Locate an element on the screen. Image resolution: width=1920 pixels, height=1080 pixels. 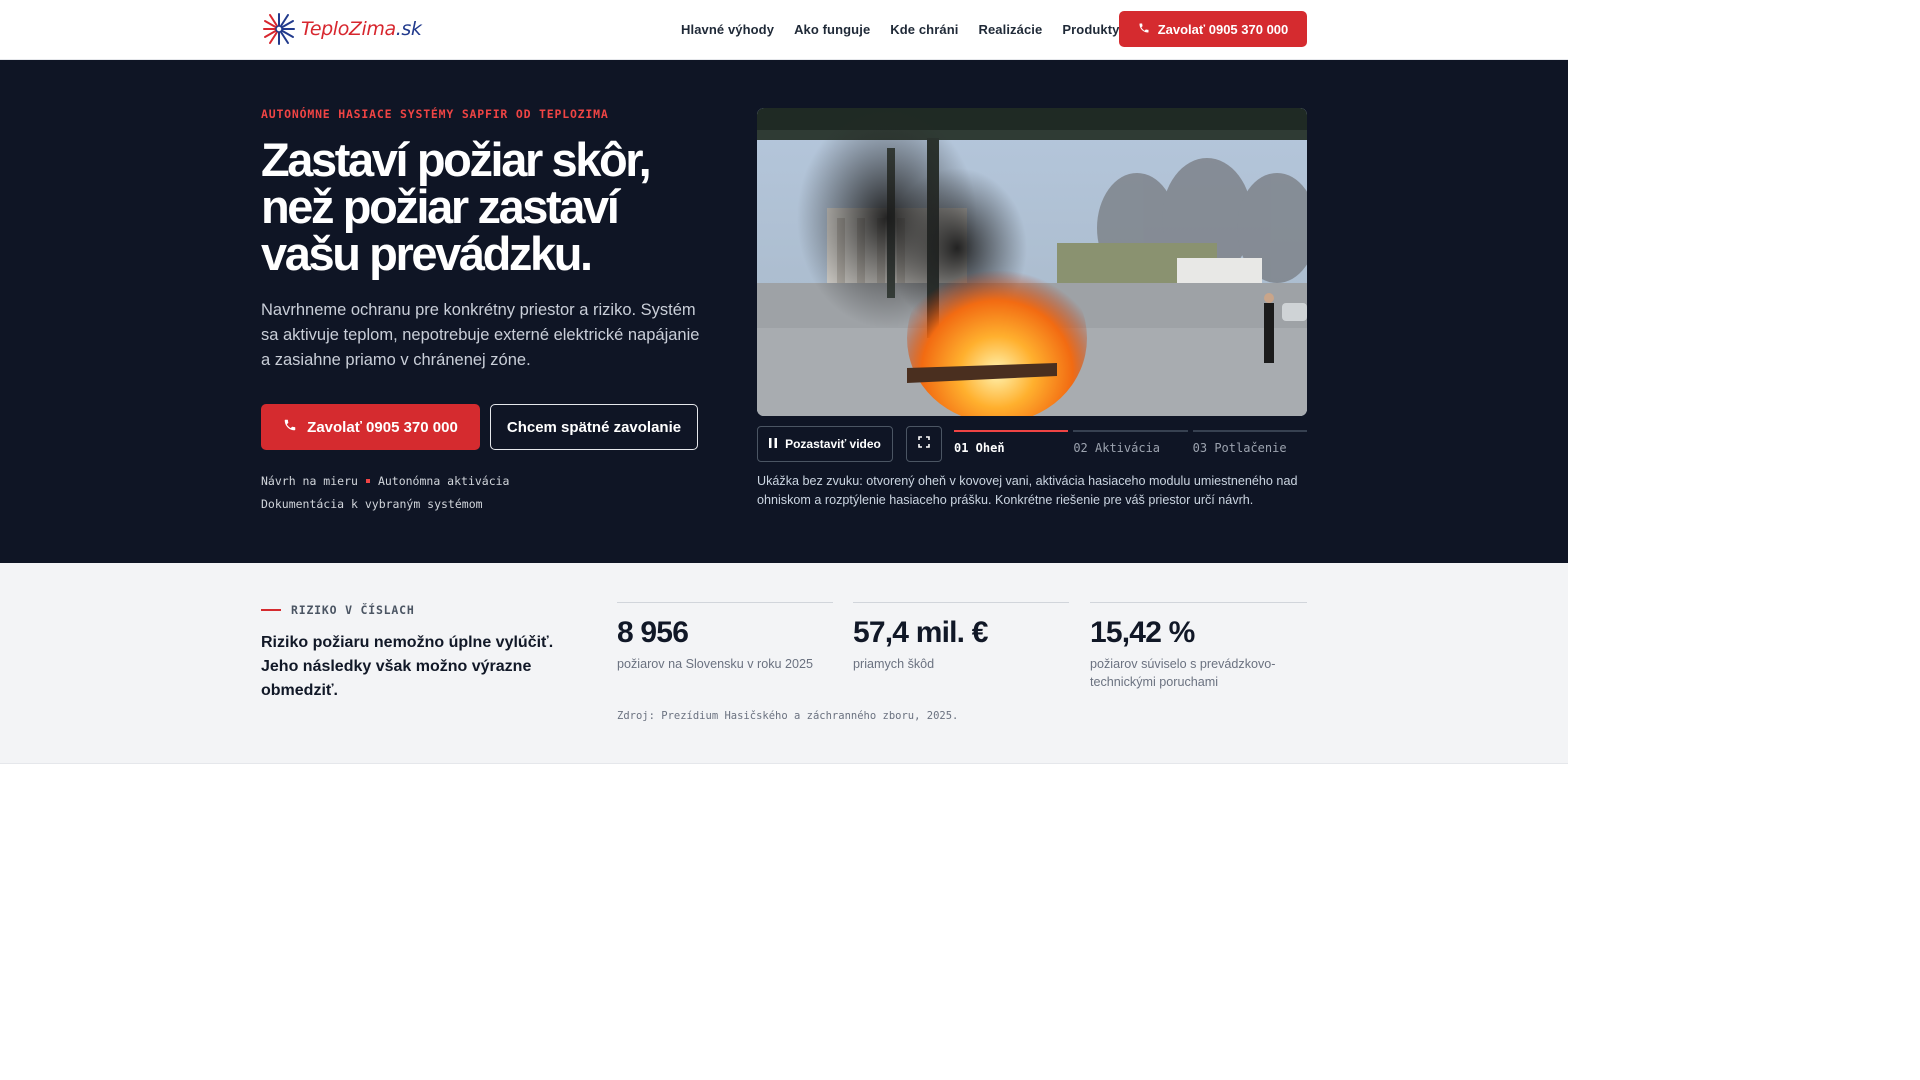
nav-link-where-it-protects: Kde chráni is located at coordinates (924, 29).